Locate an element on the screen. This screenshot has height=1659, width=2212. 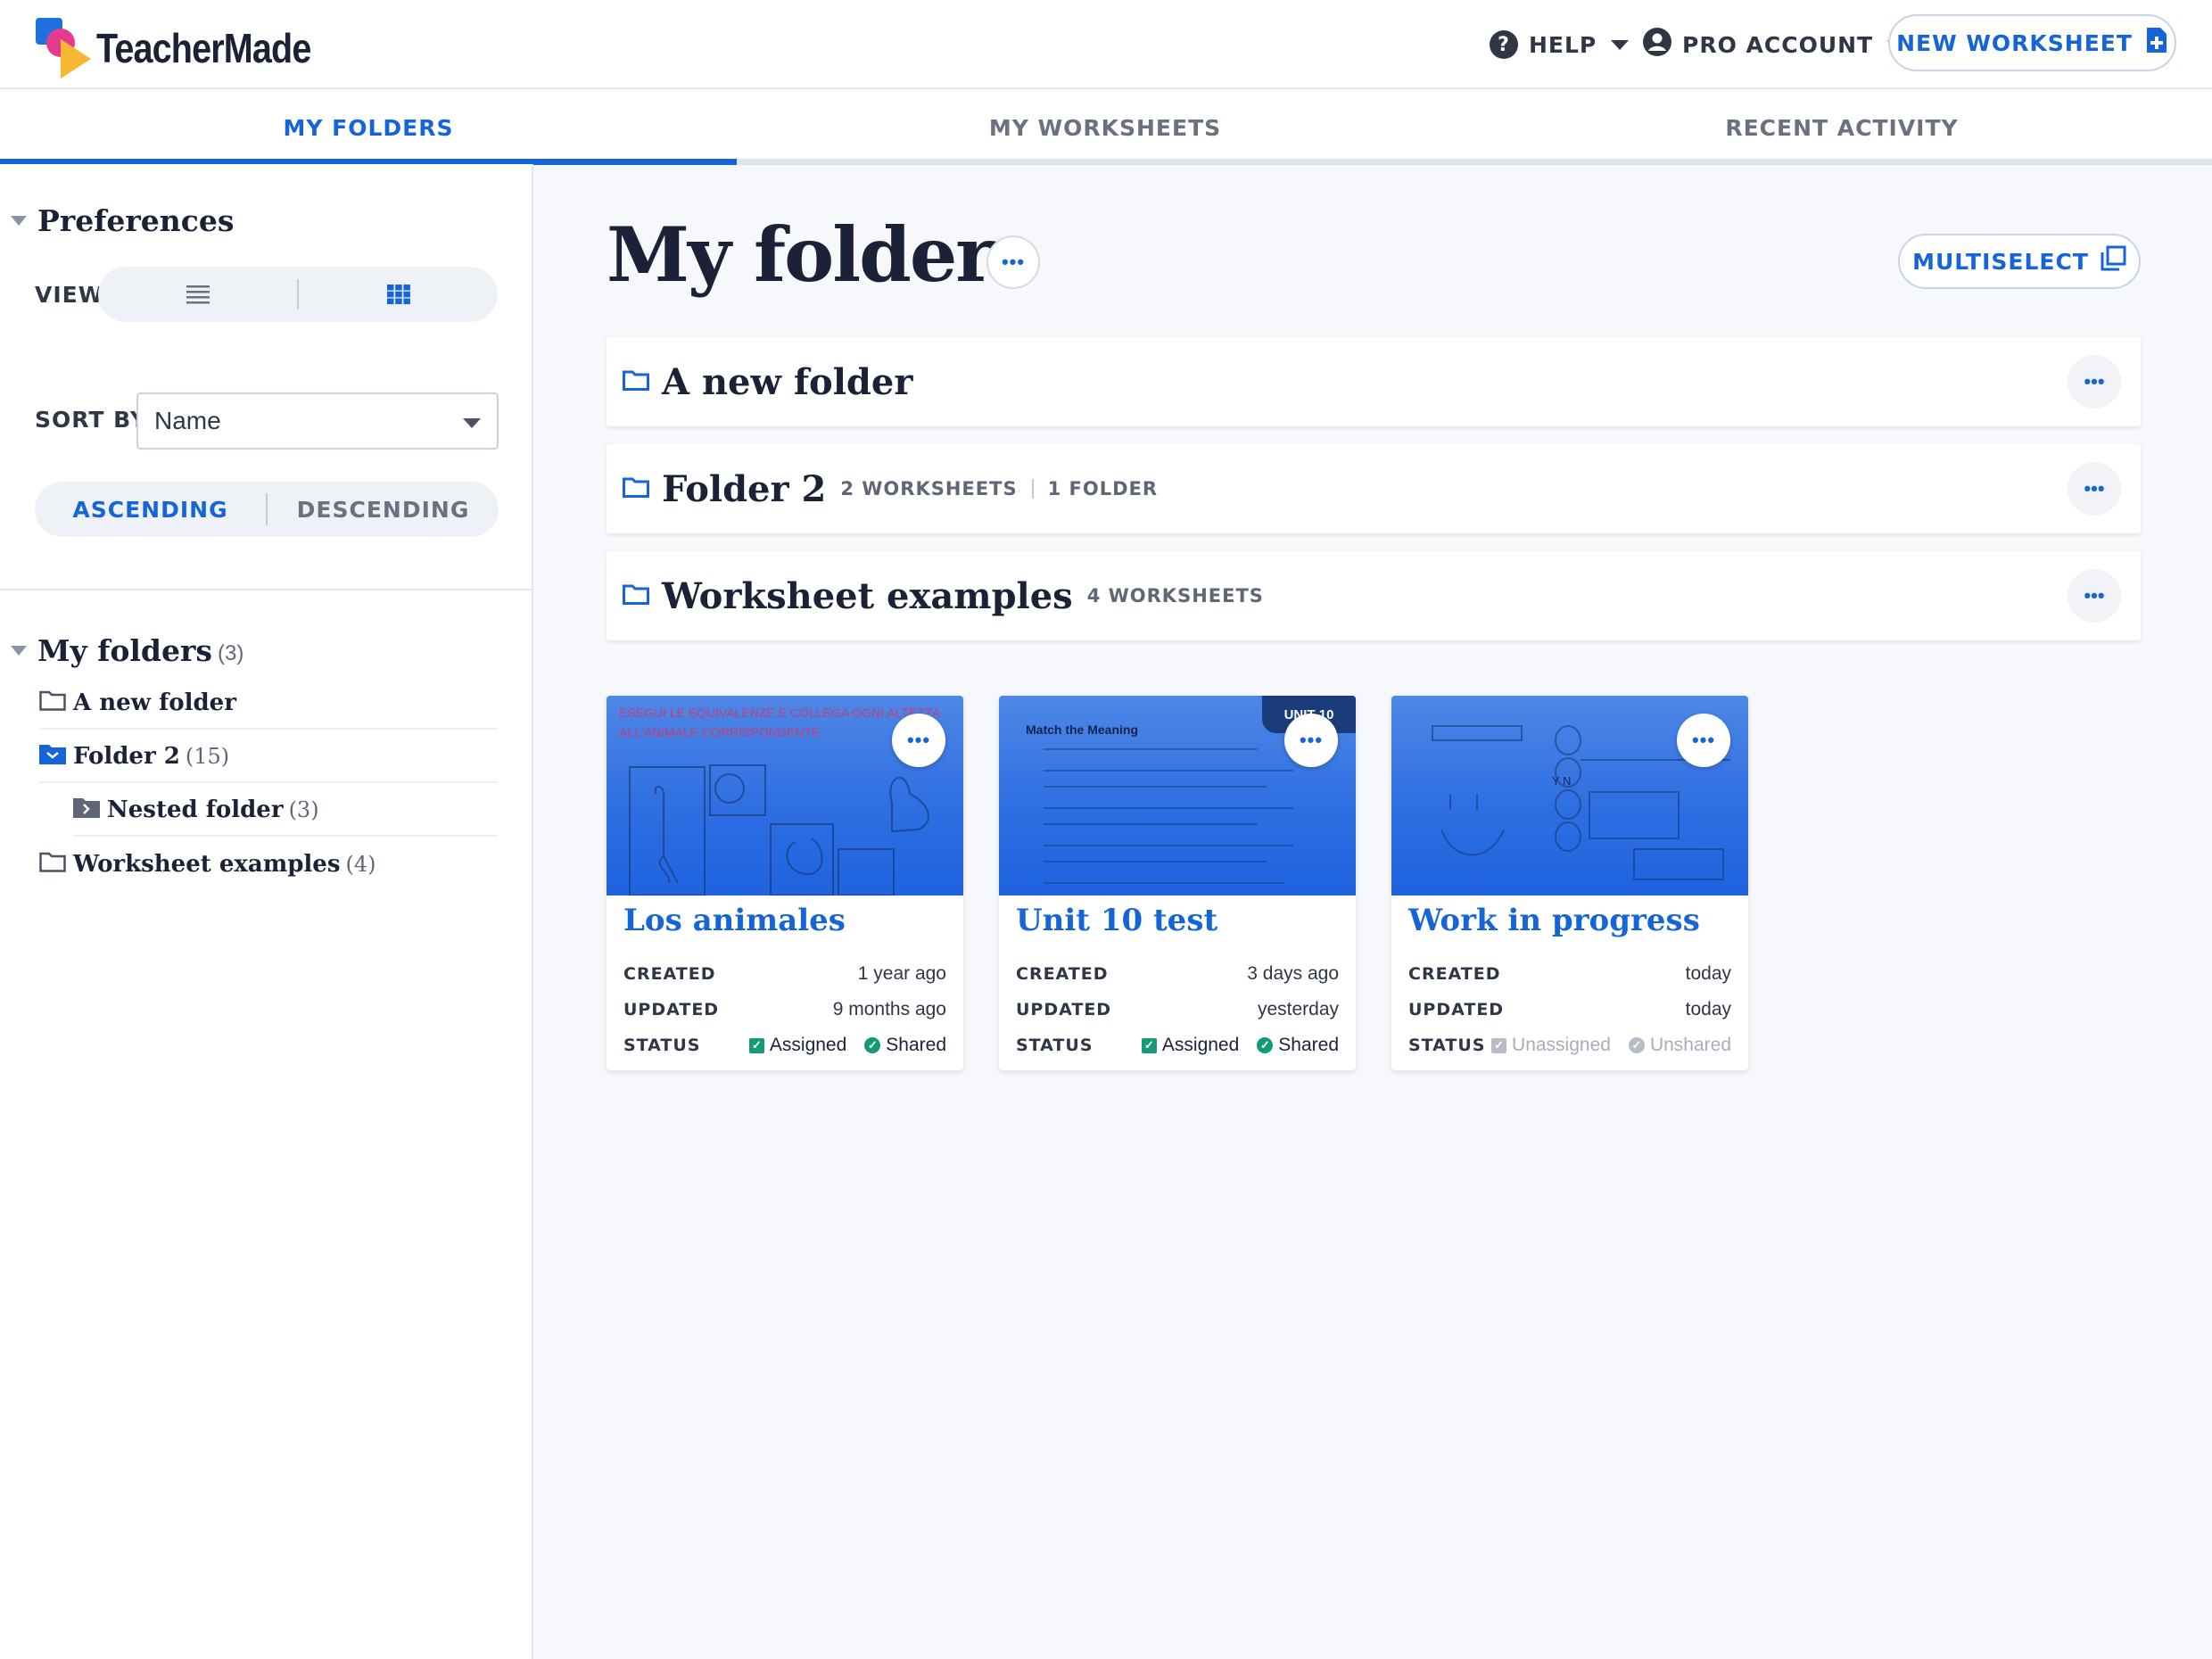
folder-open-icon is located at coordinates (53, 757).